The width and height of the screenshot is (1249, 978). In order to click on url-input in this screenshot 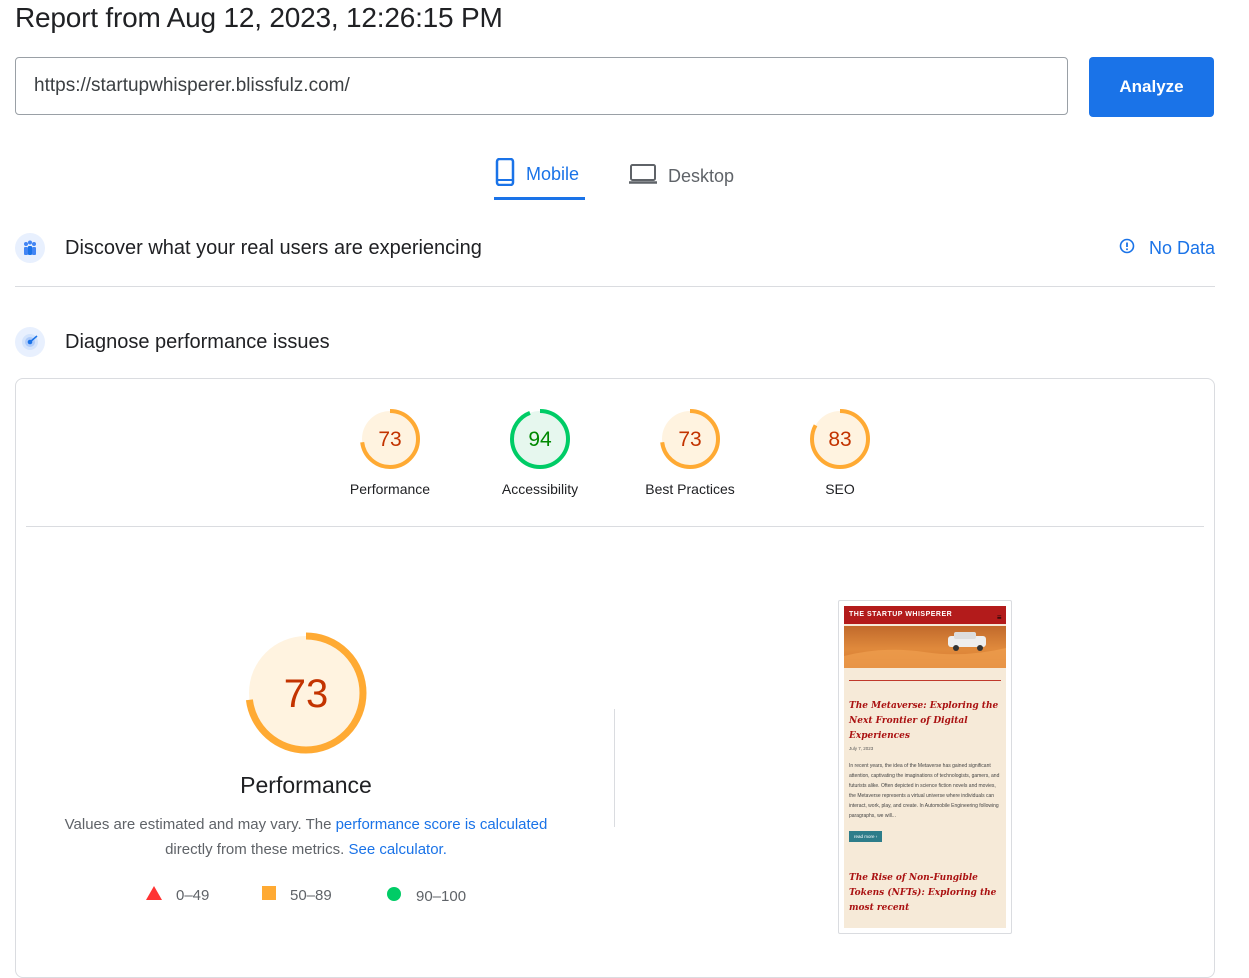, I will do `click(541, 86)`.